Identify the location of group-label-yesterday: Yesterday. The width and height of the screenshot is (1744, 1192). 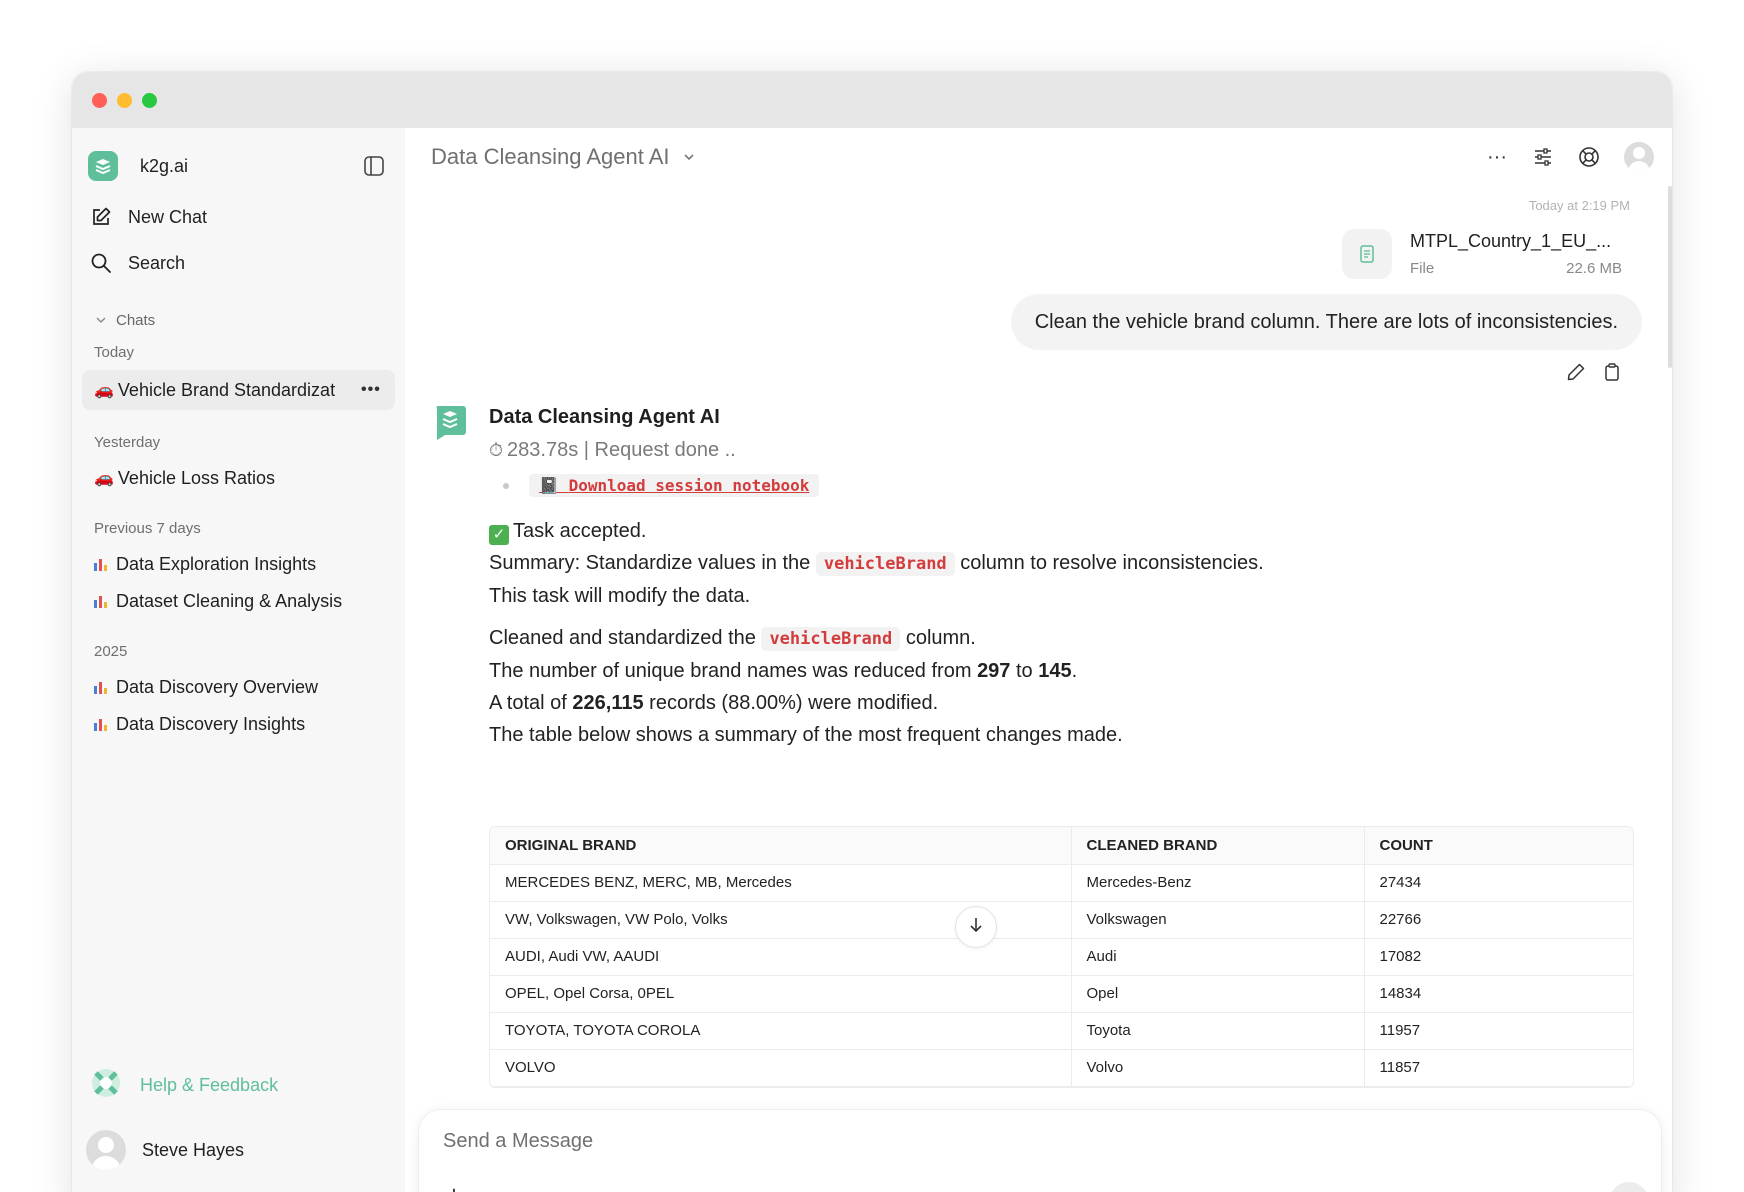
(127, 442).